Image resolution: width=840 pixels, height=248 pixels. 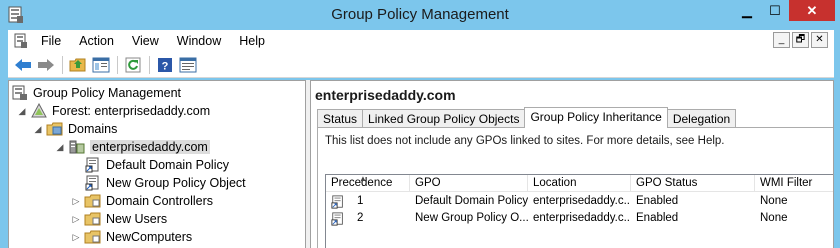 What do you see at coordinates (471, 201) in the screenshot?
I see `cell-gpo: Default Domain Policy` at bounding box center [471, 201].